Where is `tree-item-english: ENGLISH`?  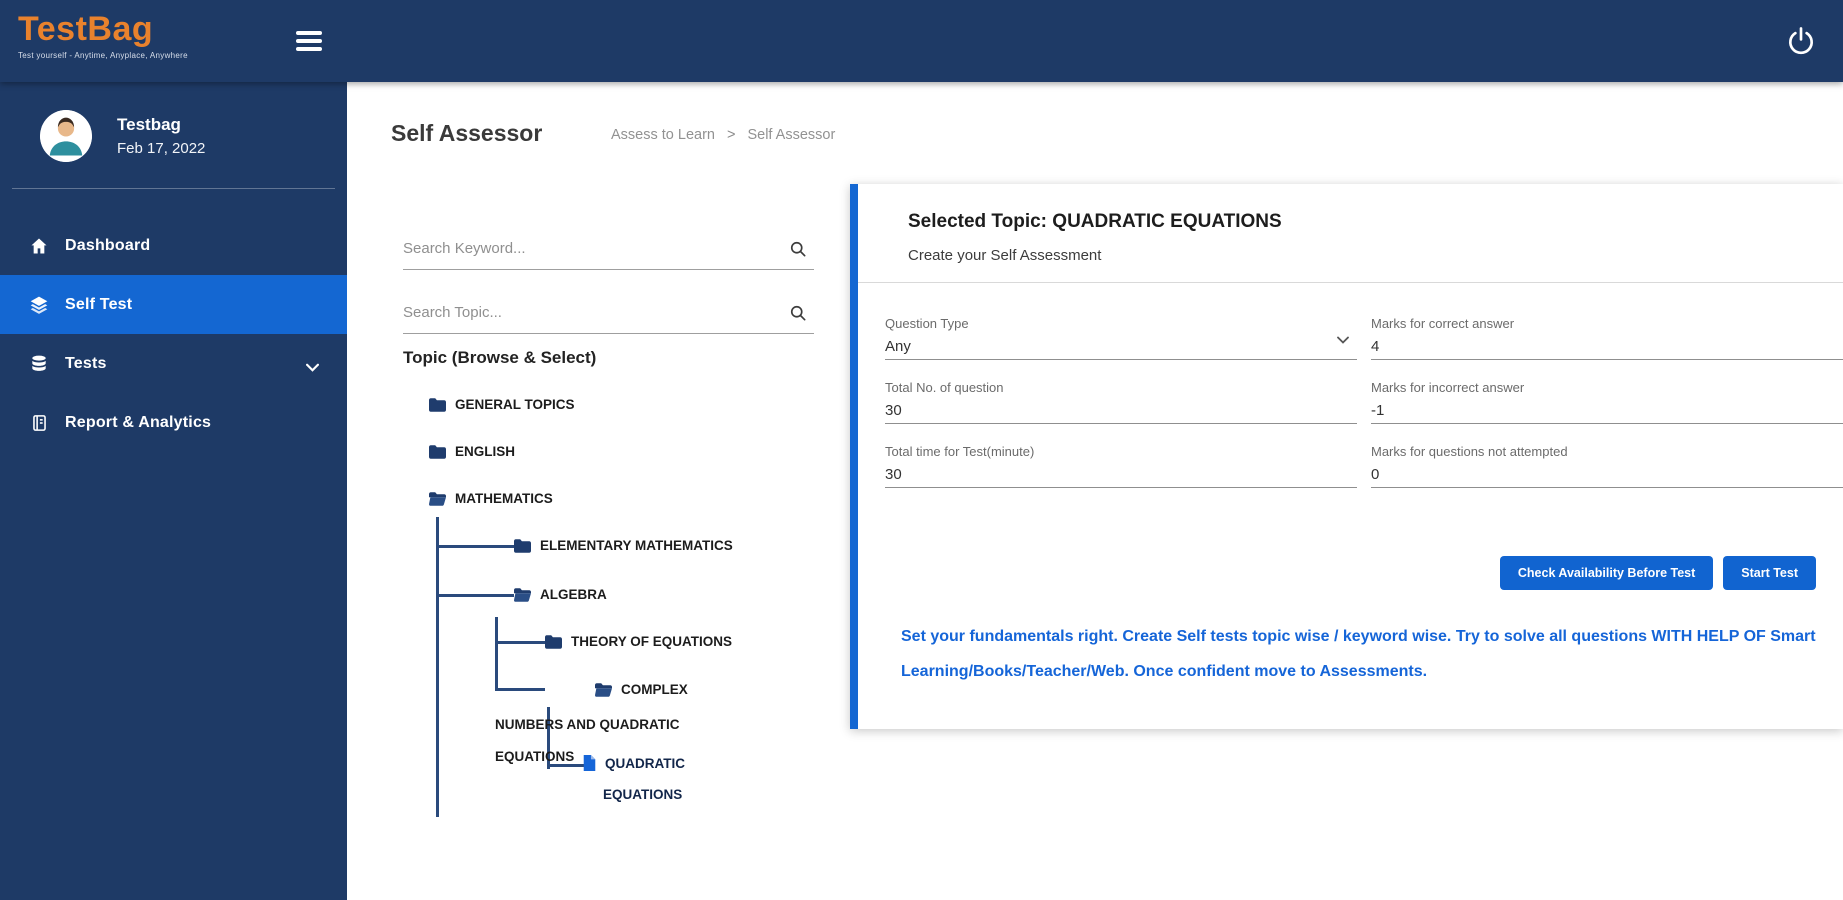 tree-item-english: ENGLISH is located at coordinates (472, 453).